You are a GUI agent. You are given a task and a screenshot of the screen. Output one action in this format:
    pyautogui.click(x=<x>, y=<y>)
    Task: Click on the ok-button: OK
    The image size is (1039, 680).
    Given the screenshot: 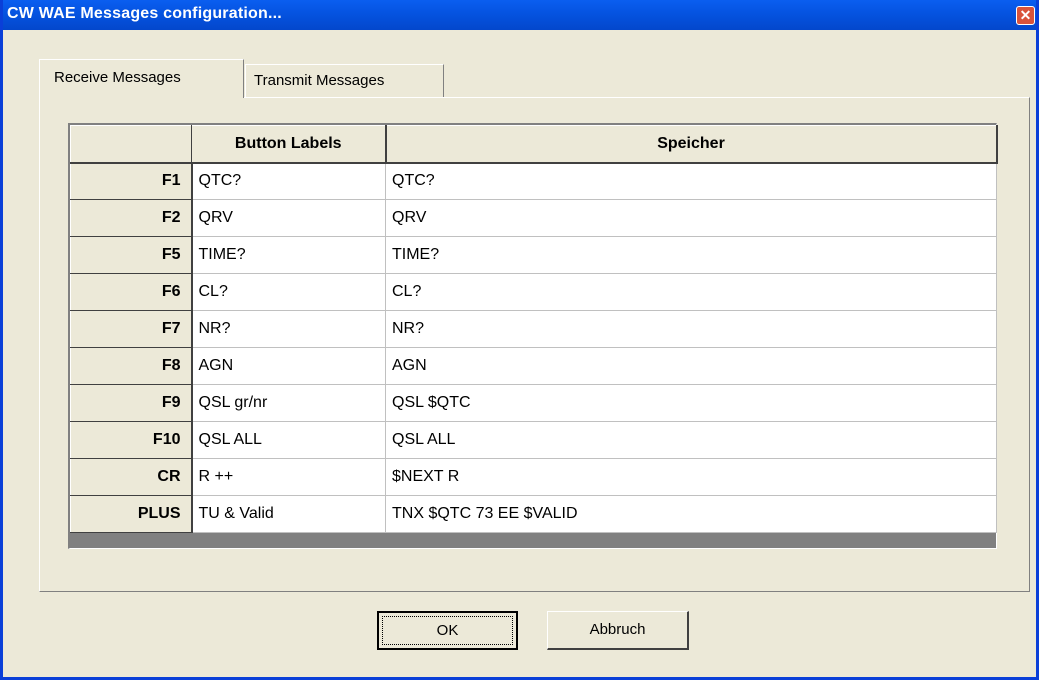 What is the action you would take?
    pyautogui.click(x=447, y=630)
    